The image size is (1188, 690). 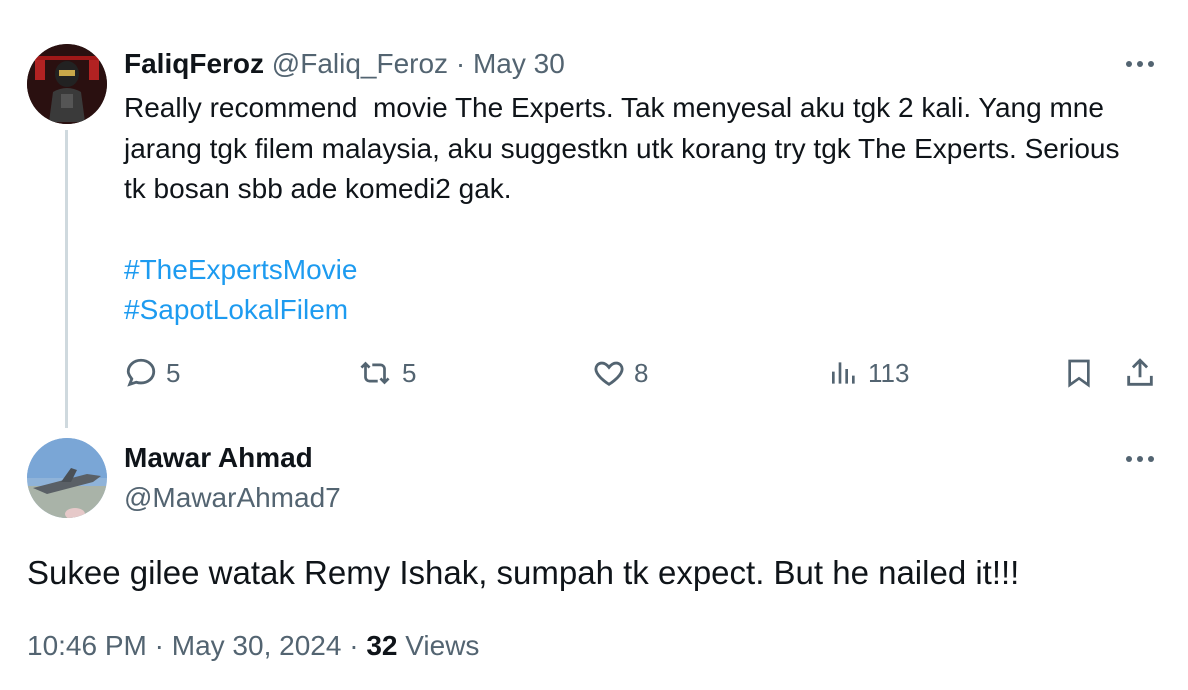 I want to click on user-handle: @Faliq_Feroz, so click(x=360, y=63).